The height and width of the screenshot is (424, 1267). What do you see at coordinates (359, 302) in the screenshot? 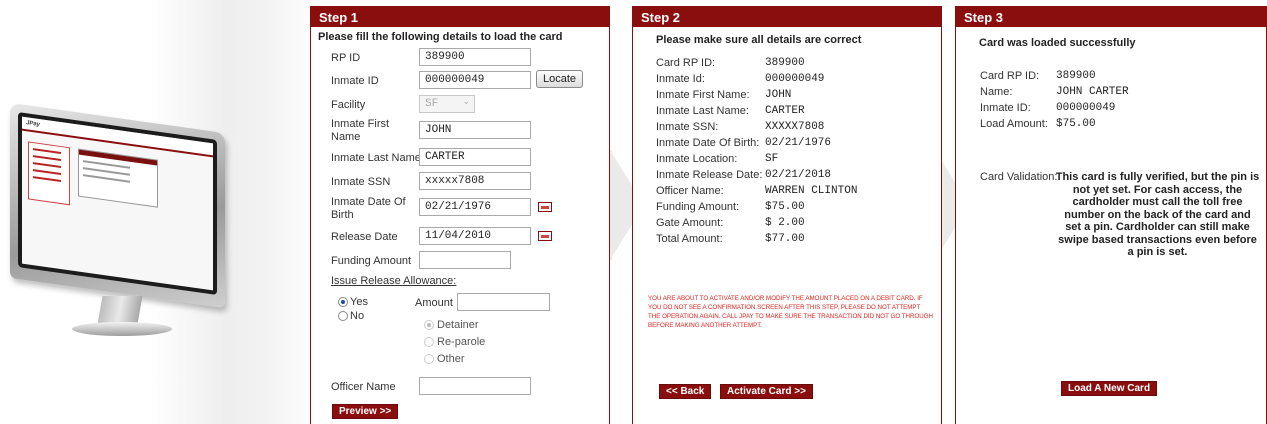
I see `yes-label: Yes` at bounding box center [359, 302].